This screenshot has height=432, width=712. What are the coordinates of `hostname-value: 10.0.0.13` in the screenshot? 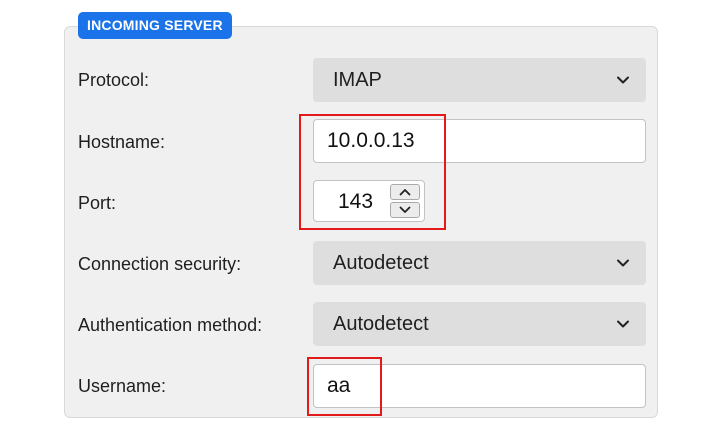 It's located at (371, 140).